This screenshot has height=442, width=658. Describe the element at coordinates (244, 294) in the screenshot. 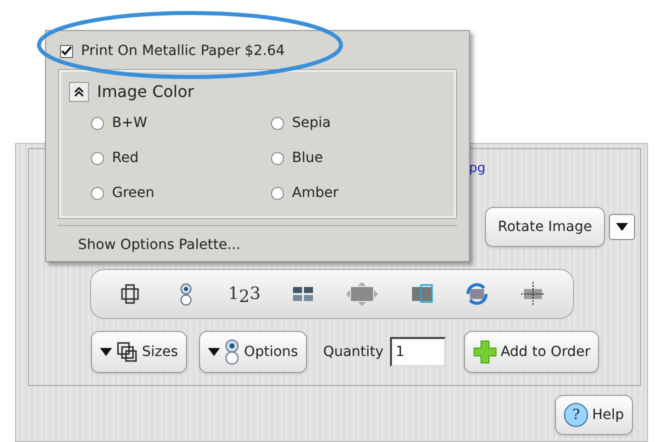

I see `numbering-icon: 1 23` at that location.